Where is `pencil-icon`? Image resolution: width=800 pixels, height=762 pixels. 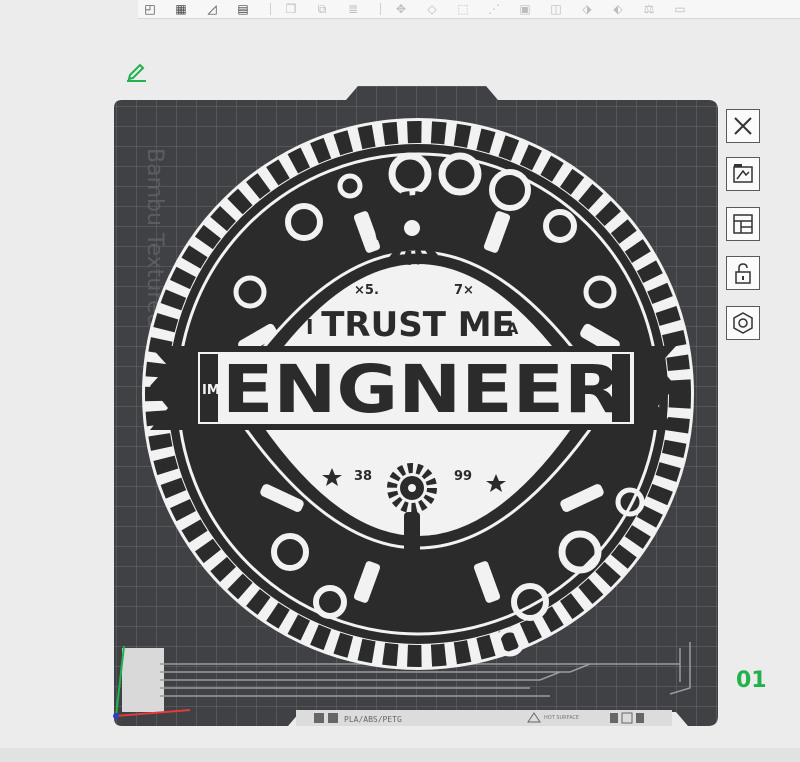
pencil-icon is located at coordinates (137, 70).